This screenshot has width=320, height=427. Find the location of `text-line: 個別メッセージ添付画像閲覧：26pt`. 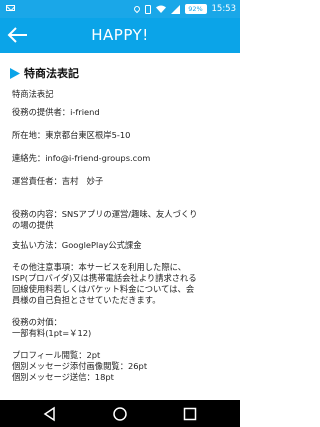

text-line: 個別メッセージ添付画像閲覧：26pt is located at coordinates (80, 366).